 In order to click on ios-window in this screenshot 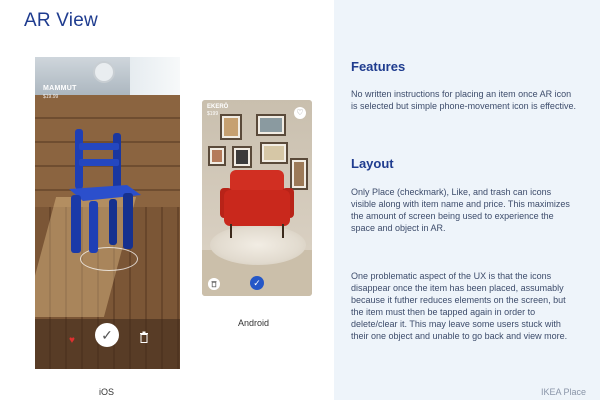, I will do `click(155, 77)`.